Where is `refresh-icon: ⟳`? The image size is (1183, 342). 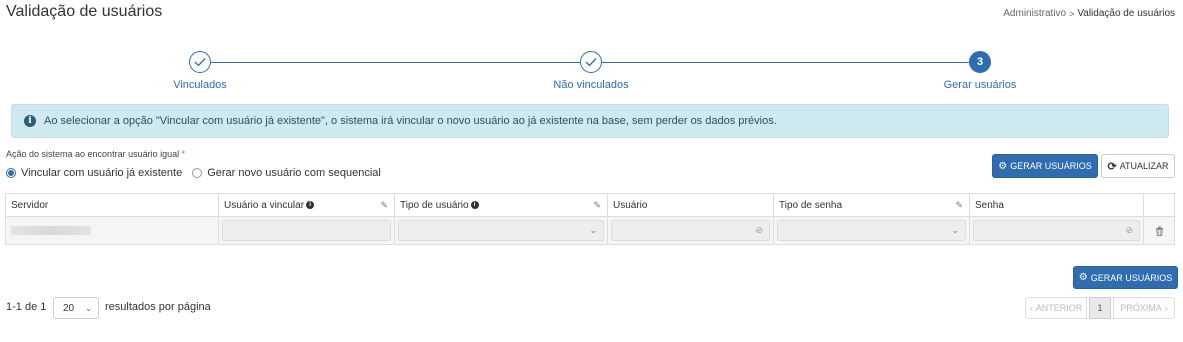 refresh-icon: ⟳ is located at coordinates (1112, 166).